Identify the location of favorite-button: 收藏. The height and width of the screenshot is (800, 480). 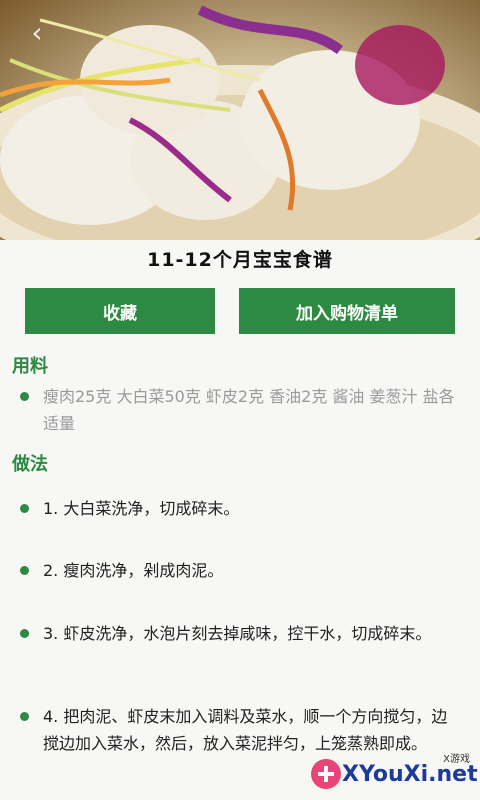
(120, 311).